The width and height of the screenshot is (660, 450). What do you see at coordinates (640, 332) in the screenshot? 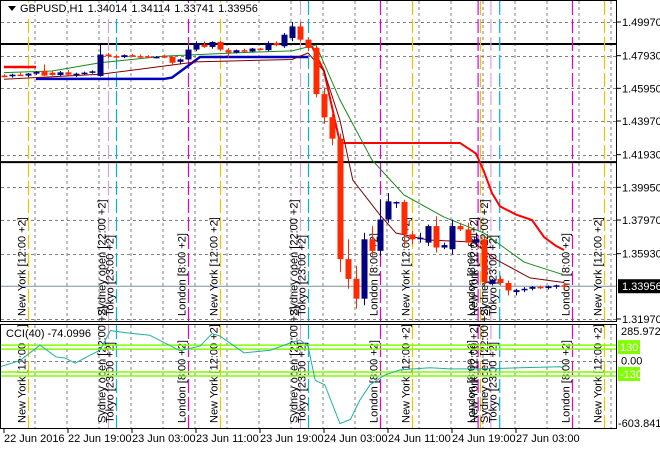
I see `cci-max-label: 285.9724` at bounding box center [640, 332].